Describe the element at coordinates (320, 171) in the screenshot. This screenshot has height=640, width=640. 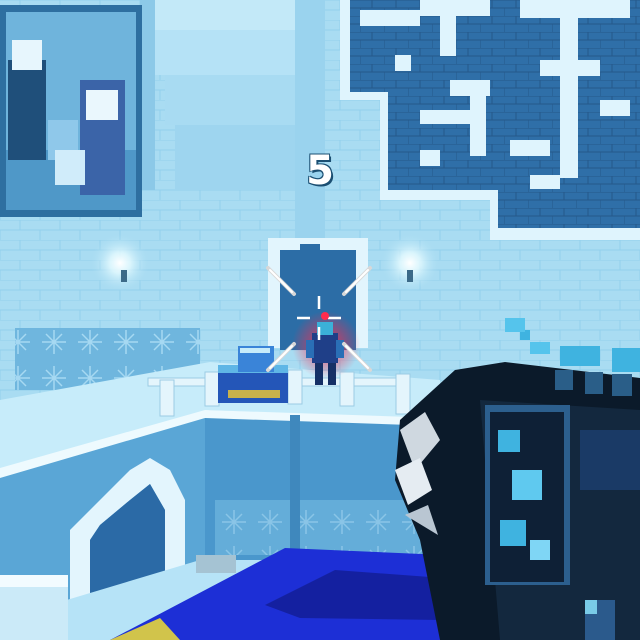
I see `hud-counter: 5` at that location.